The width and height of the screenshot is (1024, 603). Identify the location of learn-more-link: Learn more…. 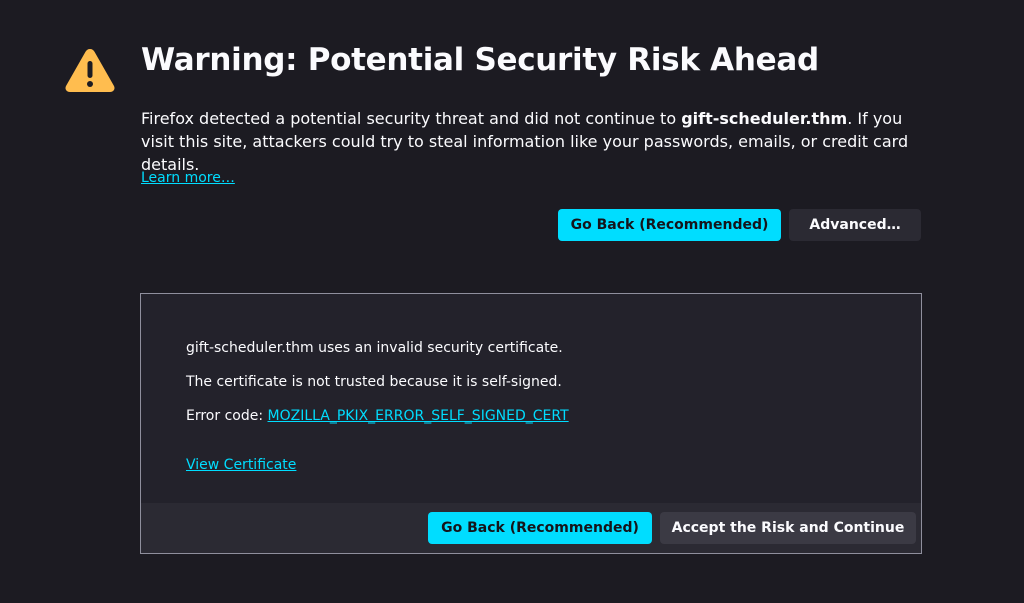
(188, 178).